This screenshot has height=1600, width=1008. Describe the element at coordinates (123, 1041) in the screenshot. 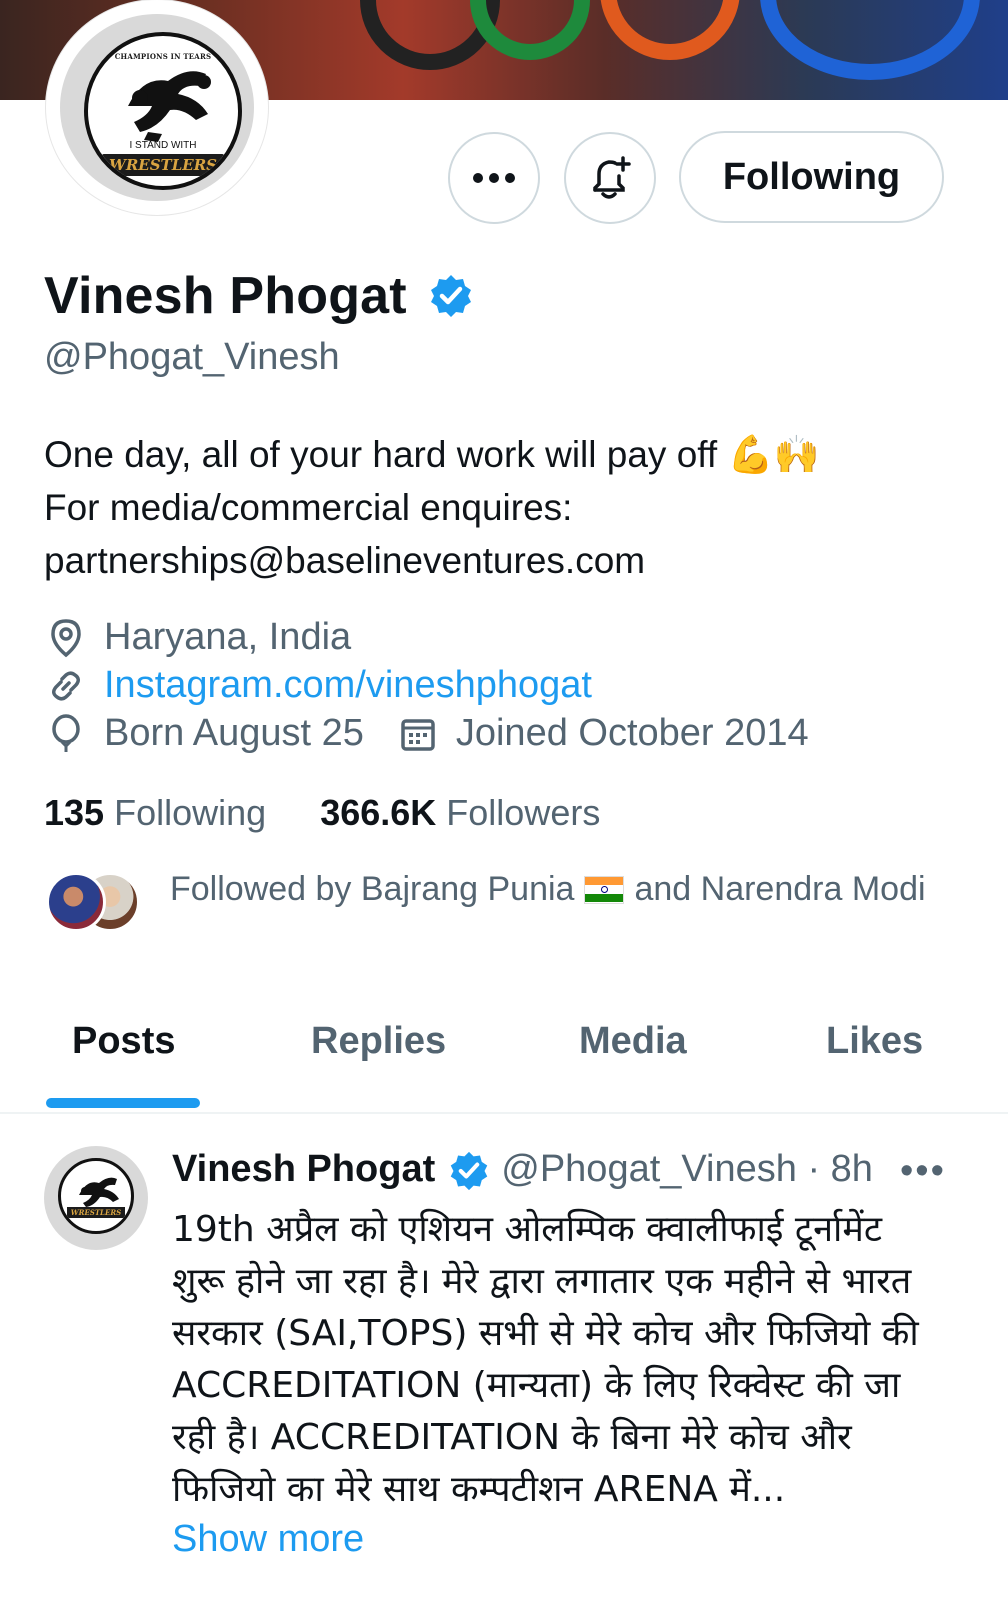

I see `tab-posts: Posts` at that location.